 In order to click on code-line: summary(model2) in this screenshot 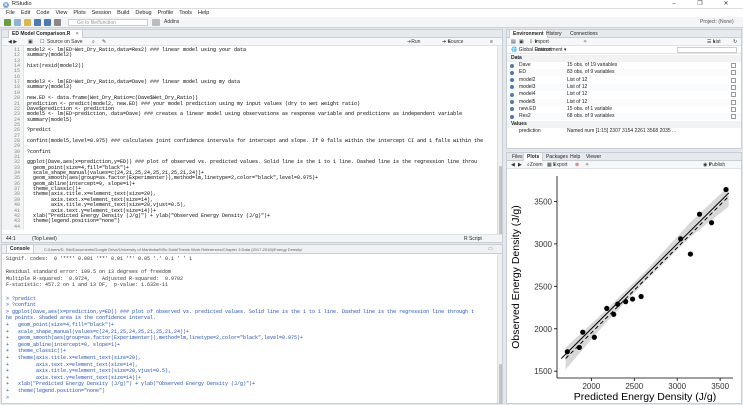, I will do `click(49, 55)`.